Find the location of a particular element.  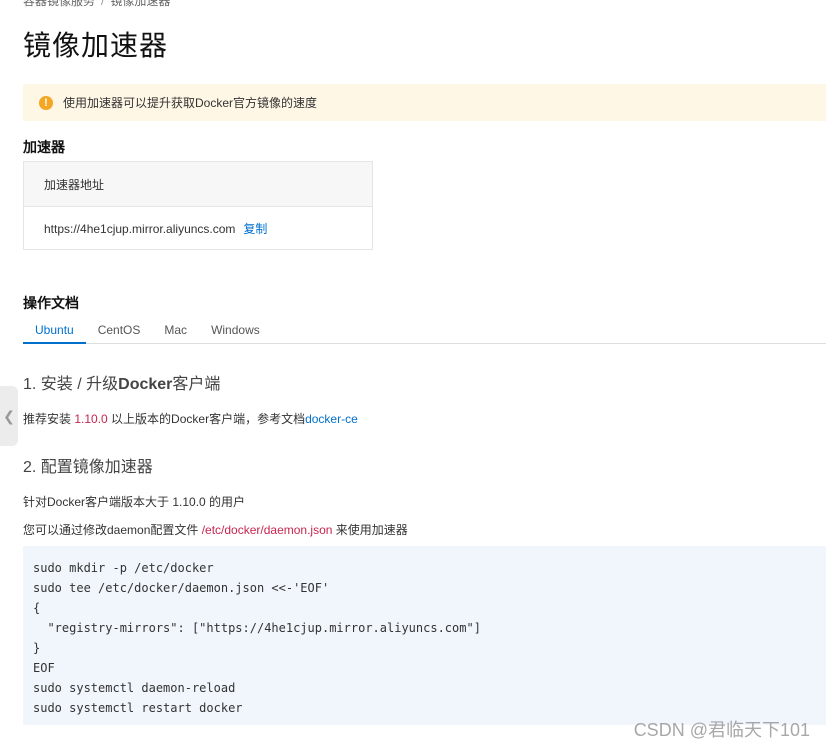

step1-title-prefix: 1. 安装 / 升级 is located at coordinates (71, 384).